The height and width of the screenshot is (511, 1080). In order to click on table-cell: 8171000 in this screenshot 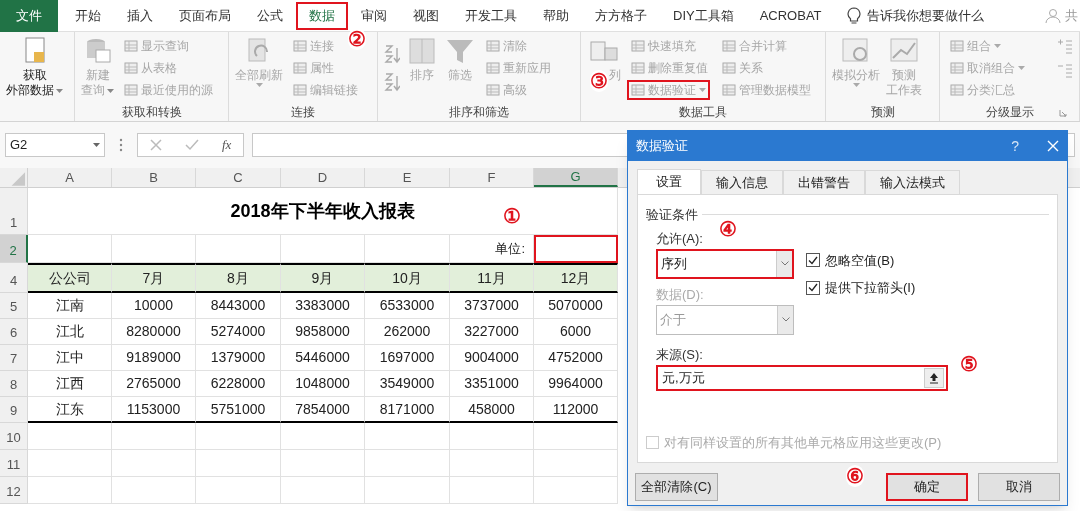, I will do `click(407, 410)`.